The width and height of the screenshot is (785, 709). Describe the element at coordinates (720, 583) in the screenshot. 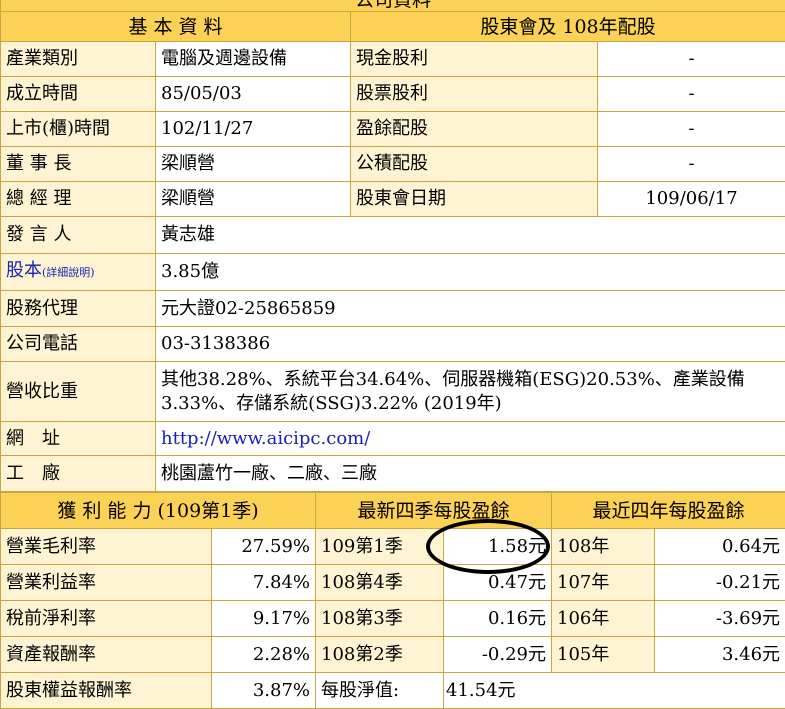

I see `eps-year-value: -0.21元` at that location.